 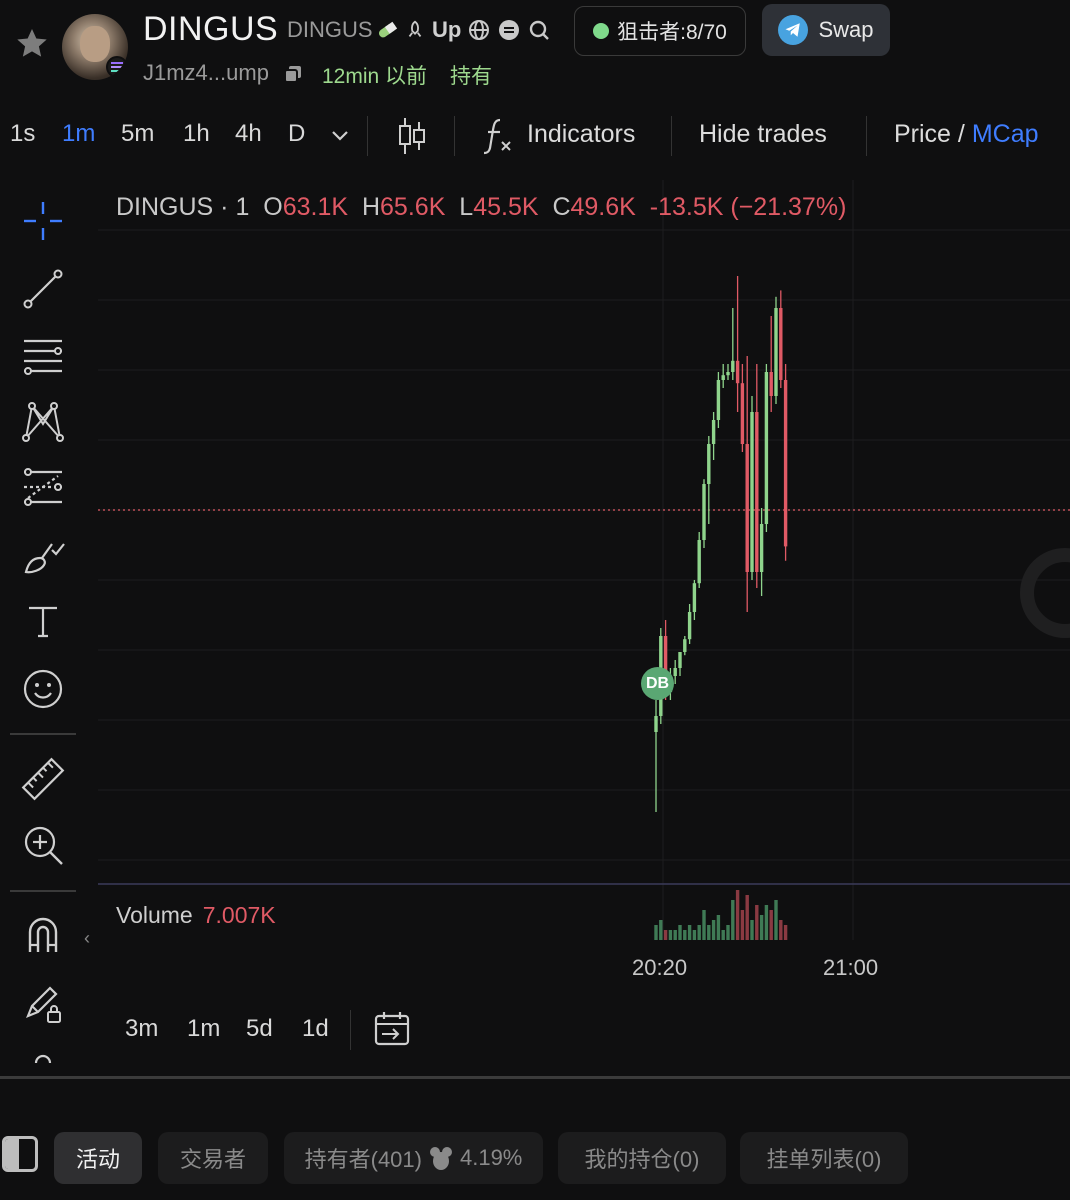 What do you see at coordinates (1005, 134) in the screenshot?
I see `mcap-label: MCap` at bounding box center [1005, 134].